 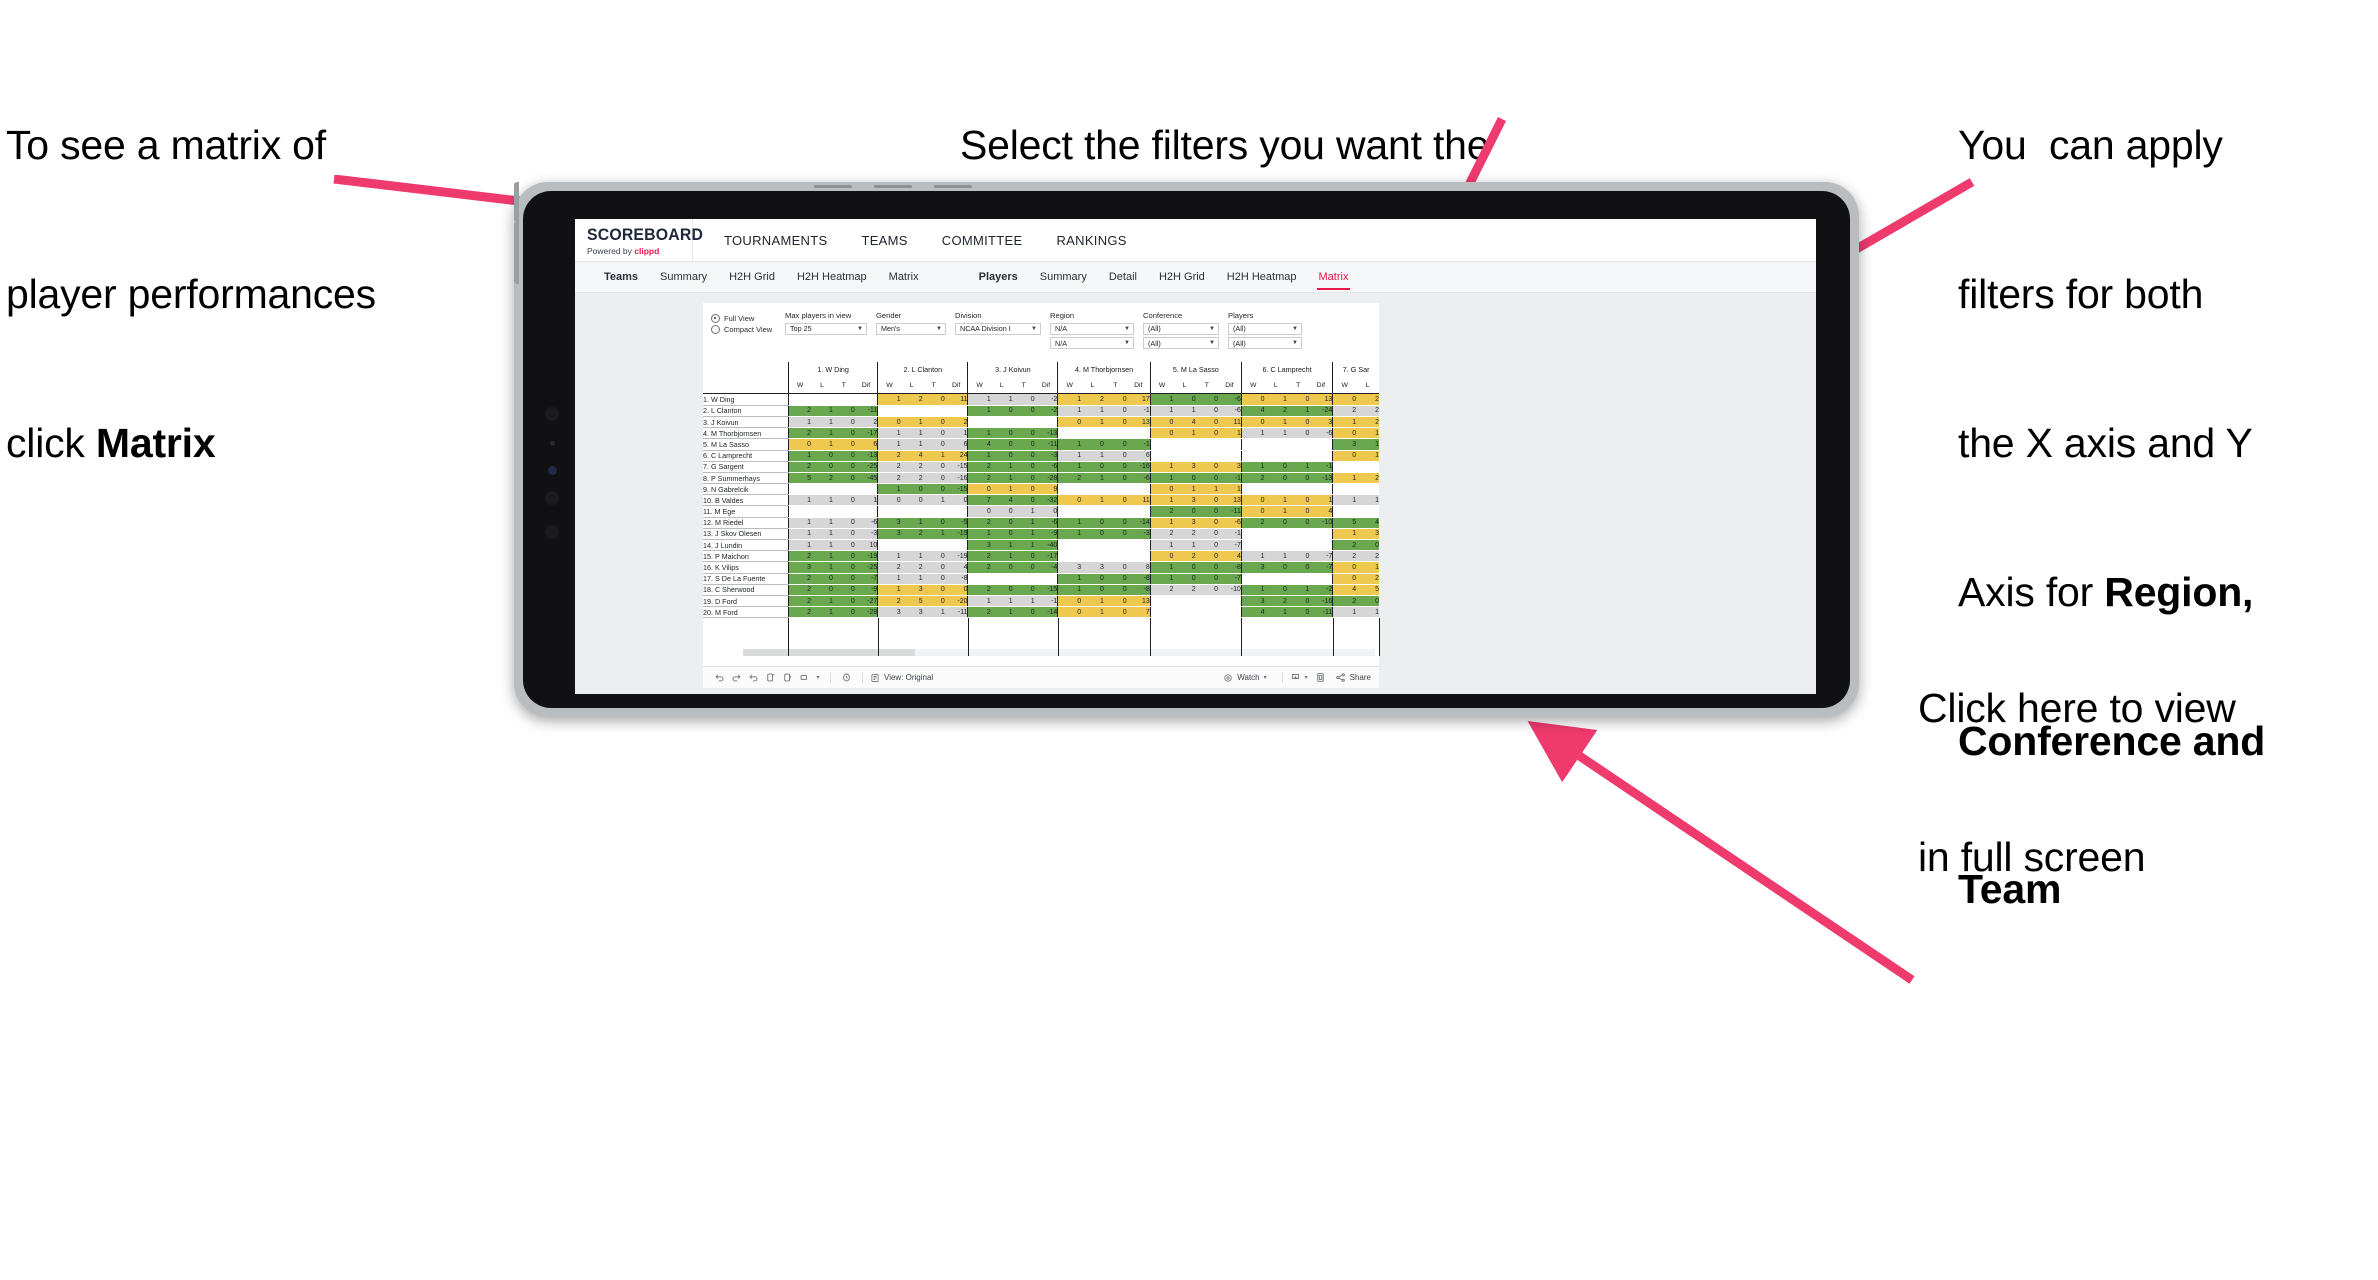 I want to click on matrix-row-label: 7. G Sargent, so click(x=746, y=467).